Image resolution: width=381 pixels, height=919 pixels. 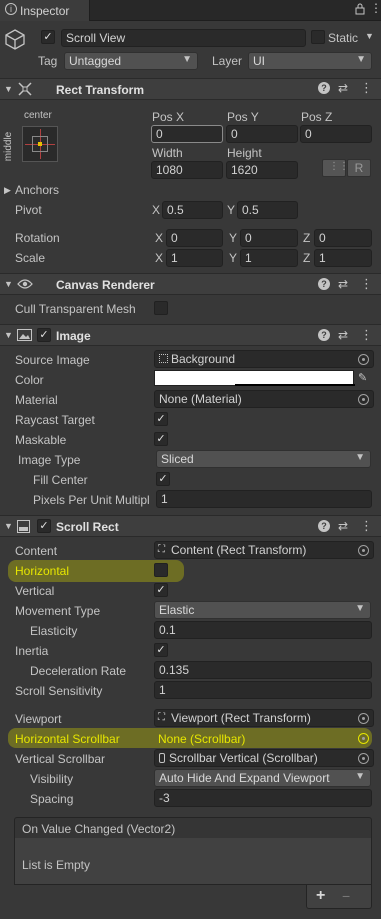 What do you see at coordinates (263, 459) in the screenshot?
I see `image-type-dropdown: Sliced ▼` at bounding box center [263, 459].